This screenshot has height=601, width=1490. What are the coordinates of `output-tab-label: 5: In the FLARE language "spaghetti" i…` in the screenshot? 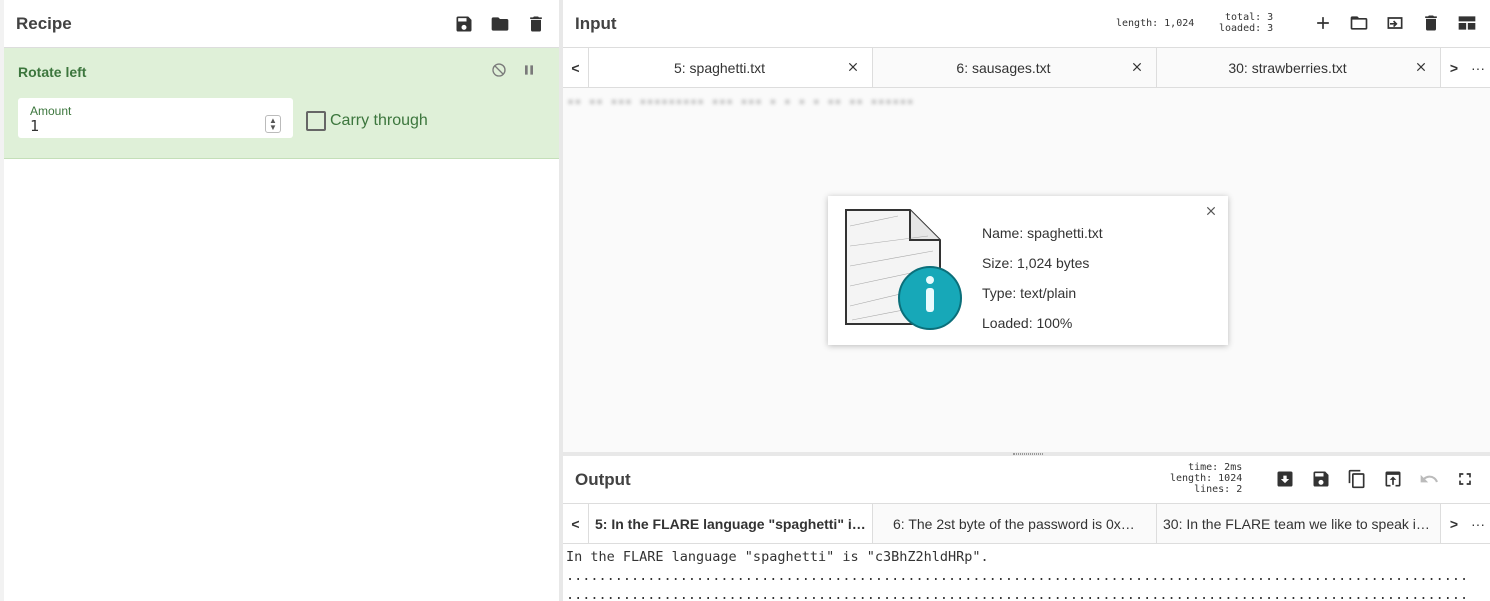 It's located at (730, 523).